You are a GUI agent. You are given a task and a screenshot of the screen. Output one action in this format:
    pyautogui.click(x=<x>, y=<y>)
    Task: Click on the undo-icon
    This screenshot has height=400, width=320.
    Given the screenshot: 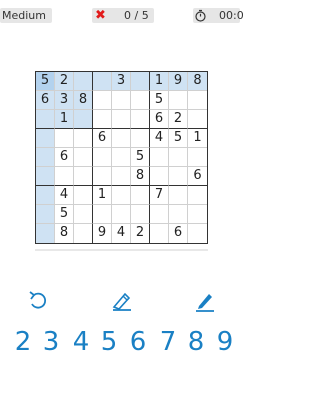 What is the action you would take?
    pyautogui.click(x=38, y=300)
    